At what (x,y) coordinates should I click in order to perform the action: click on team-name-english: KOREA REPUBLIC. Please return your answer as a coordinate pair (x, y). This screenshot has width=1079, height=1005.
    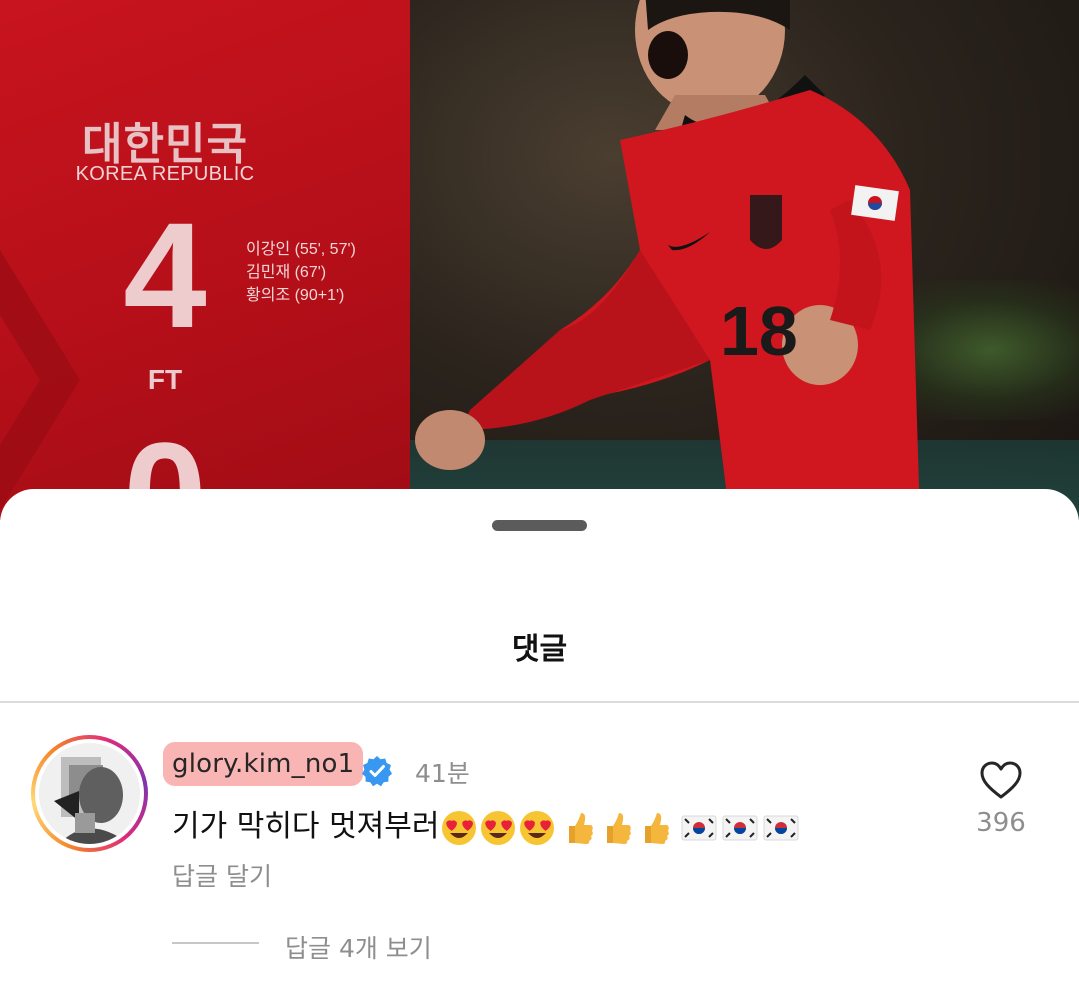
    Looking at the image, I should click on (165, 174).